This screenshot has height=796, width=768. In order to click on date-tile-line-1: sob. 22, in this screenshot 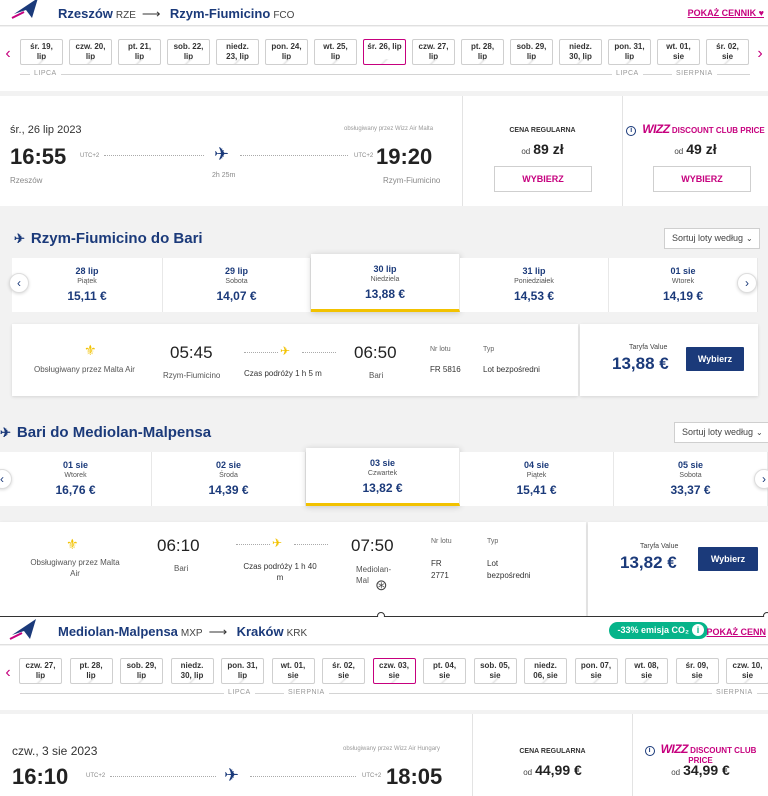, I will do `click(188, 46)`.